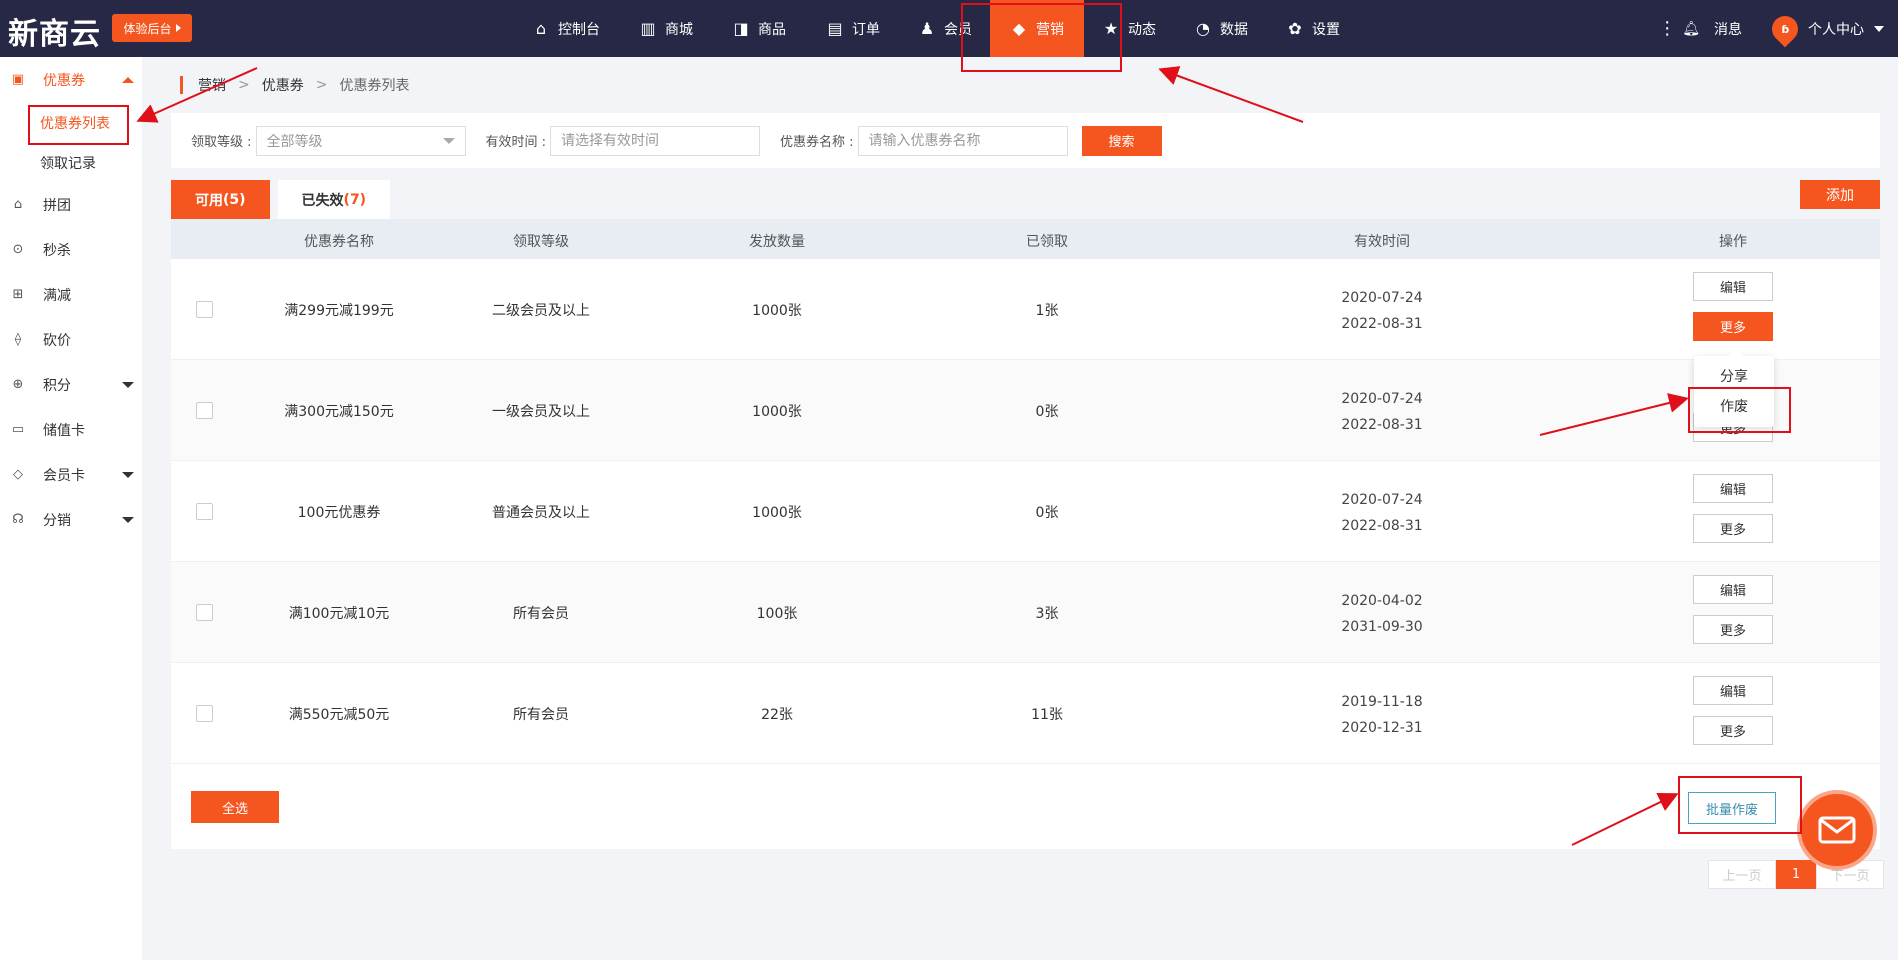  Describe the element at coordinates (54, 31) in the screenshot. I see `brand-logo: 新商云` at that location.